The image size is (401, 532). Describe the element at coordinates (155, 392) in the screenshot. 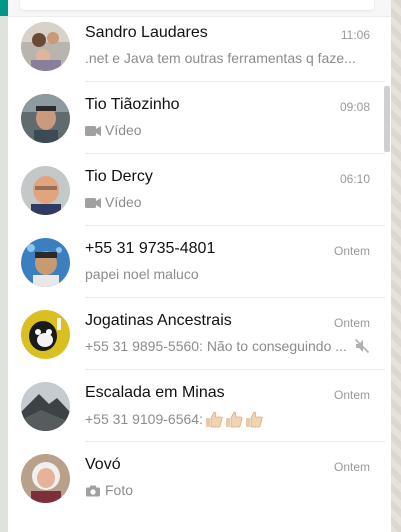

I see `chat-name: Escalada em Minas` at that location.